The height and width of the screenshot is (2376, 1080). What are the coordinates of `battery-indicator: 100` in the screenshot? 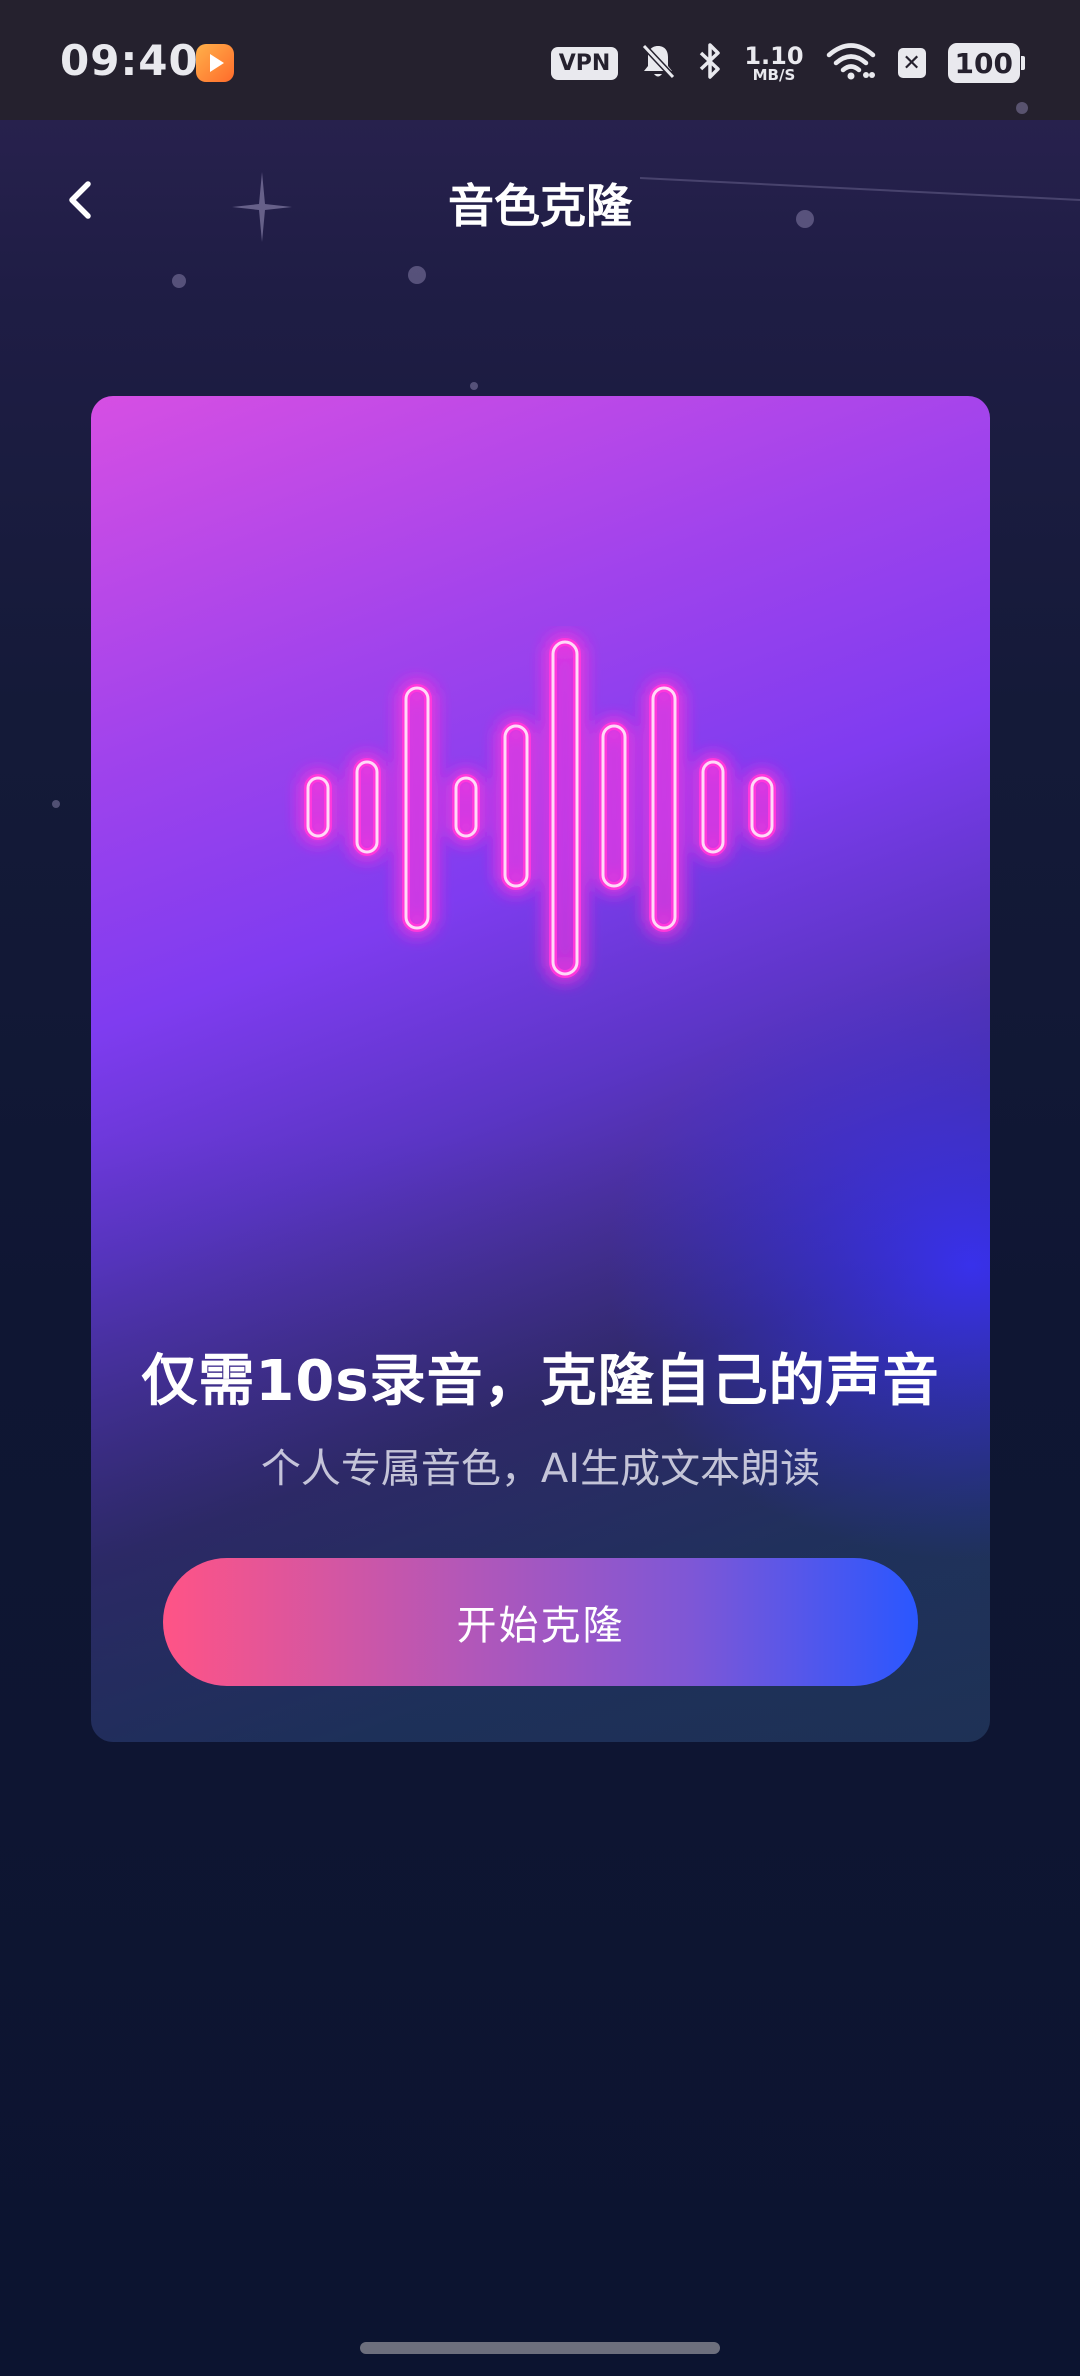 It's located at (986, 63).